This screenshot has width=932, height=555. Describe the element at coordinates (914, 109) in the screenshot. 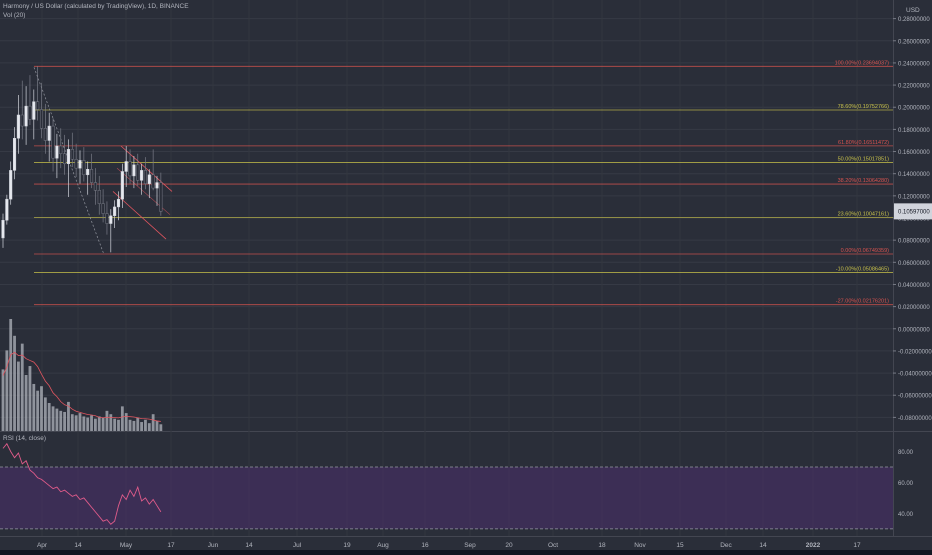

I see `price-tick-label: 0.20000000` at that location.